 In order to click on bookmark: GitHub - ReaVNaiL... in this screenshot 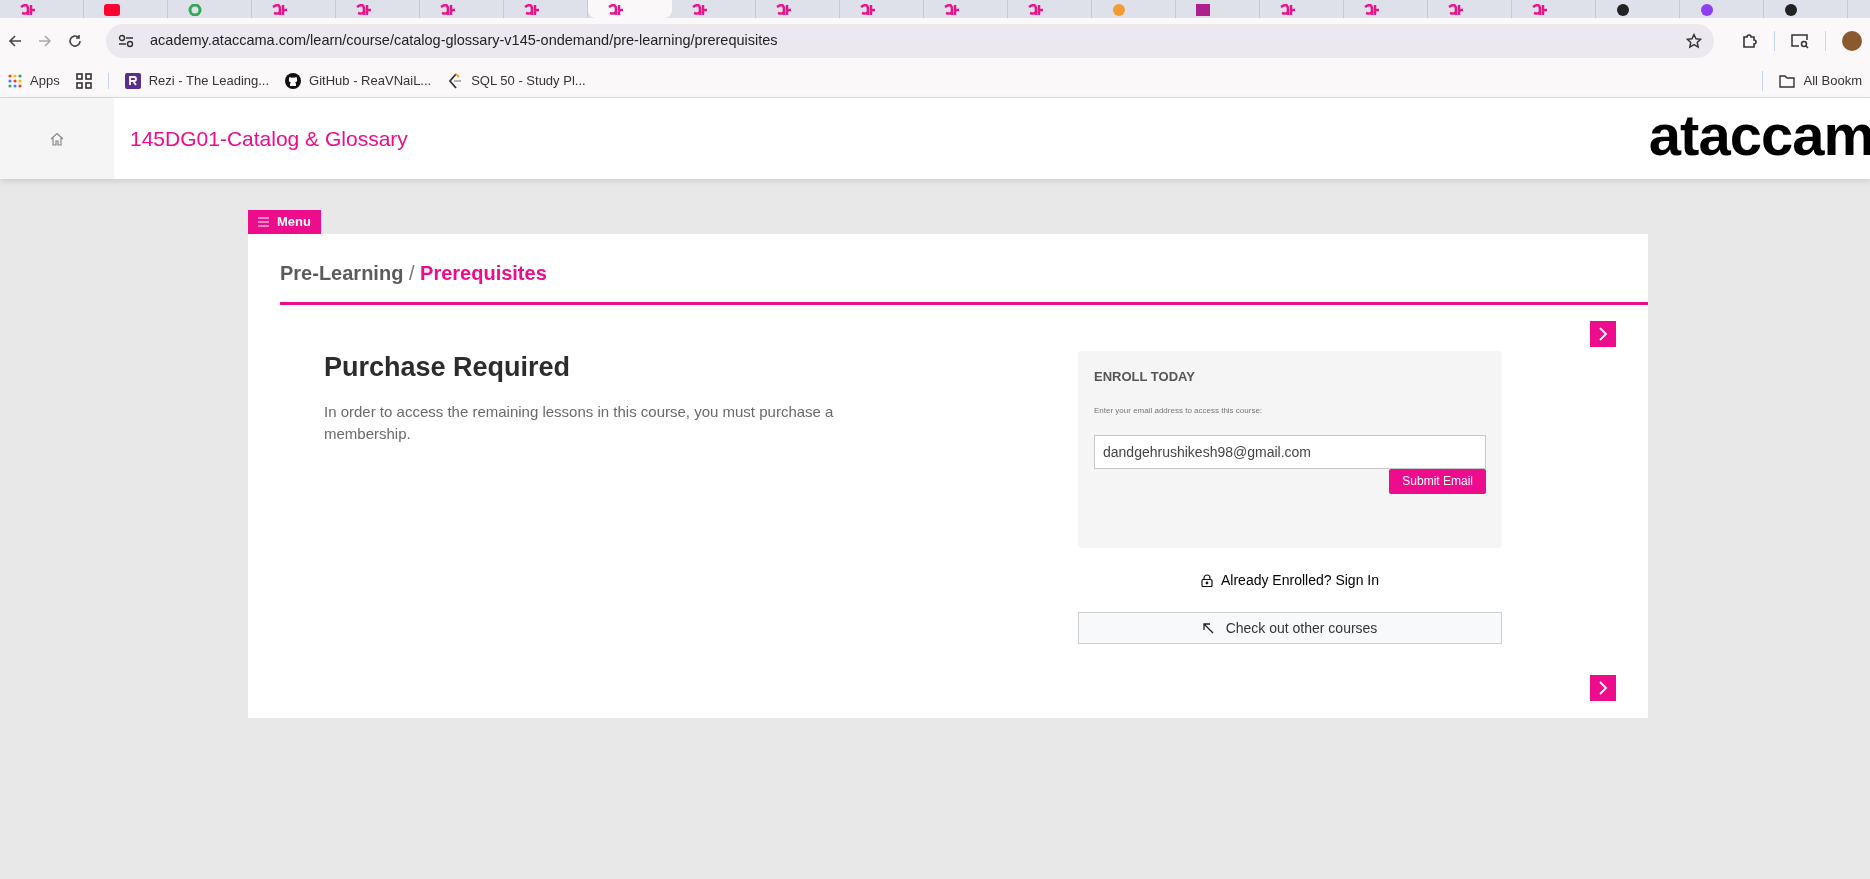, I will do `click(358, 80)`.